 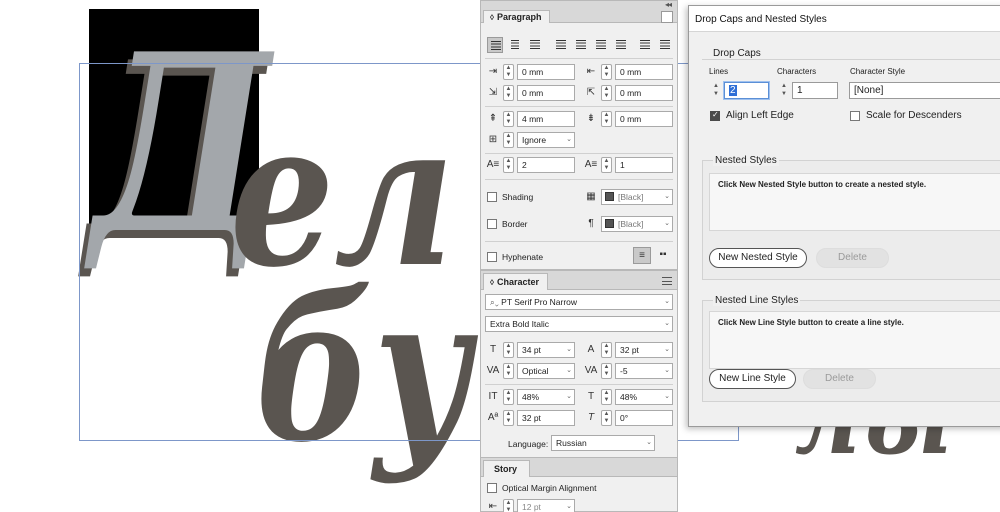 I want to click on paragraph-tabbar: ◂◂ ◊ Paragraph, so click(x=579, y=11).